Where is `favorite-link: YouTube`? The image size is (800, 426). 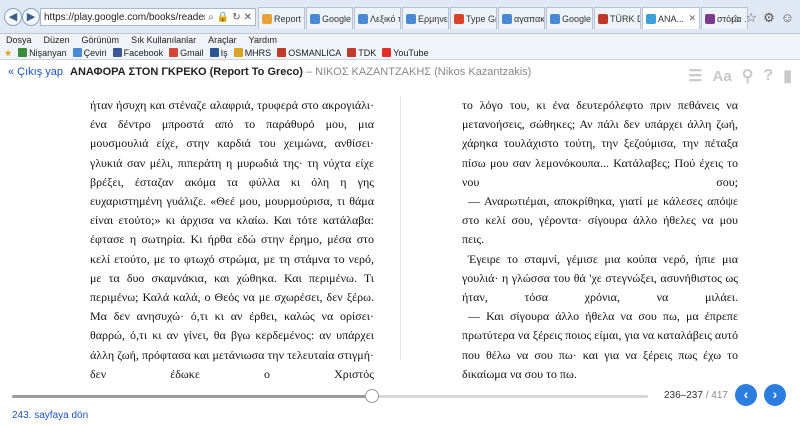 favorite-link: YouTube is located at coordinates (405, 52).